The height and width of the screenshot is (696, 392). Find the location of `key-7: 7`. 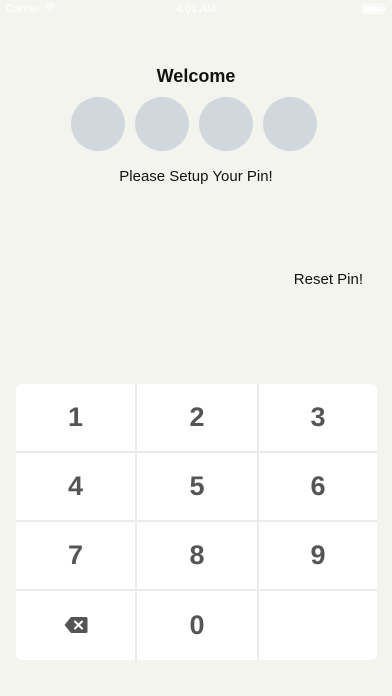

key-7: 7 is located at coordinates (75, 555).